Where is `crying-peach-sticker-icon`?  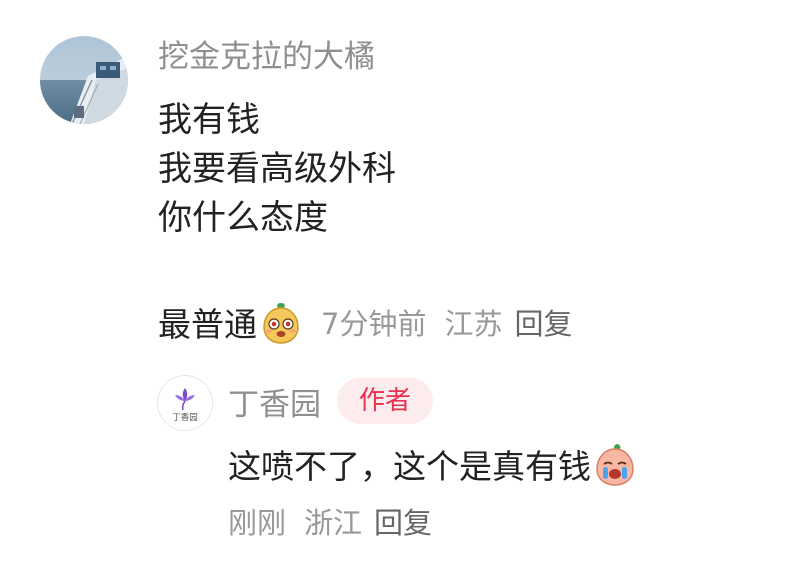
crying-peach-sticker-icon is located at coordinates (615, 465).